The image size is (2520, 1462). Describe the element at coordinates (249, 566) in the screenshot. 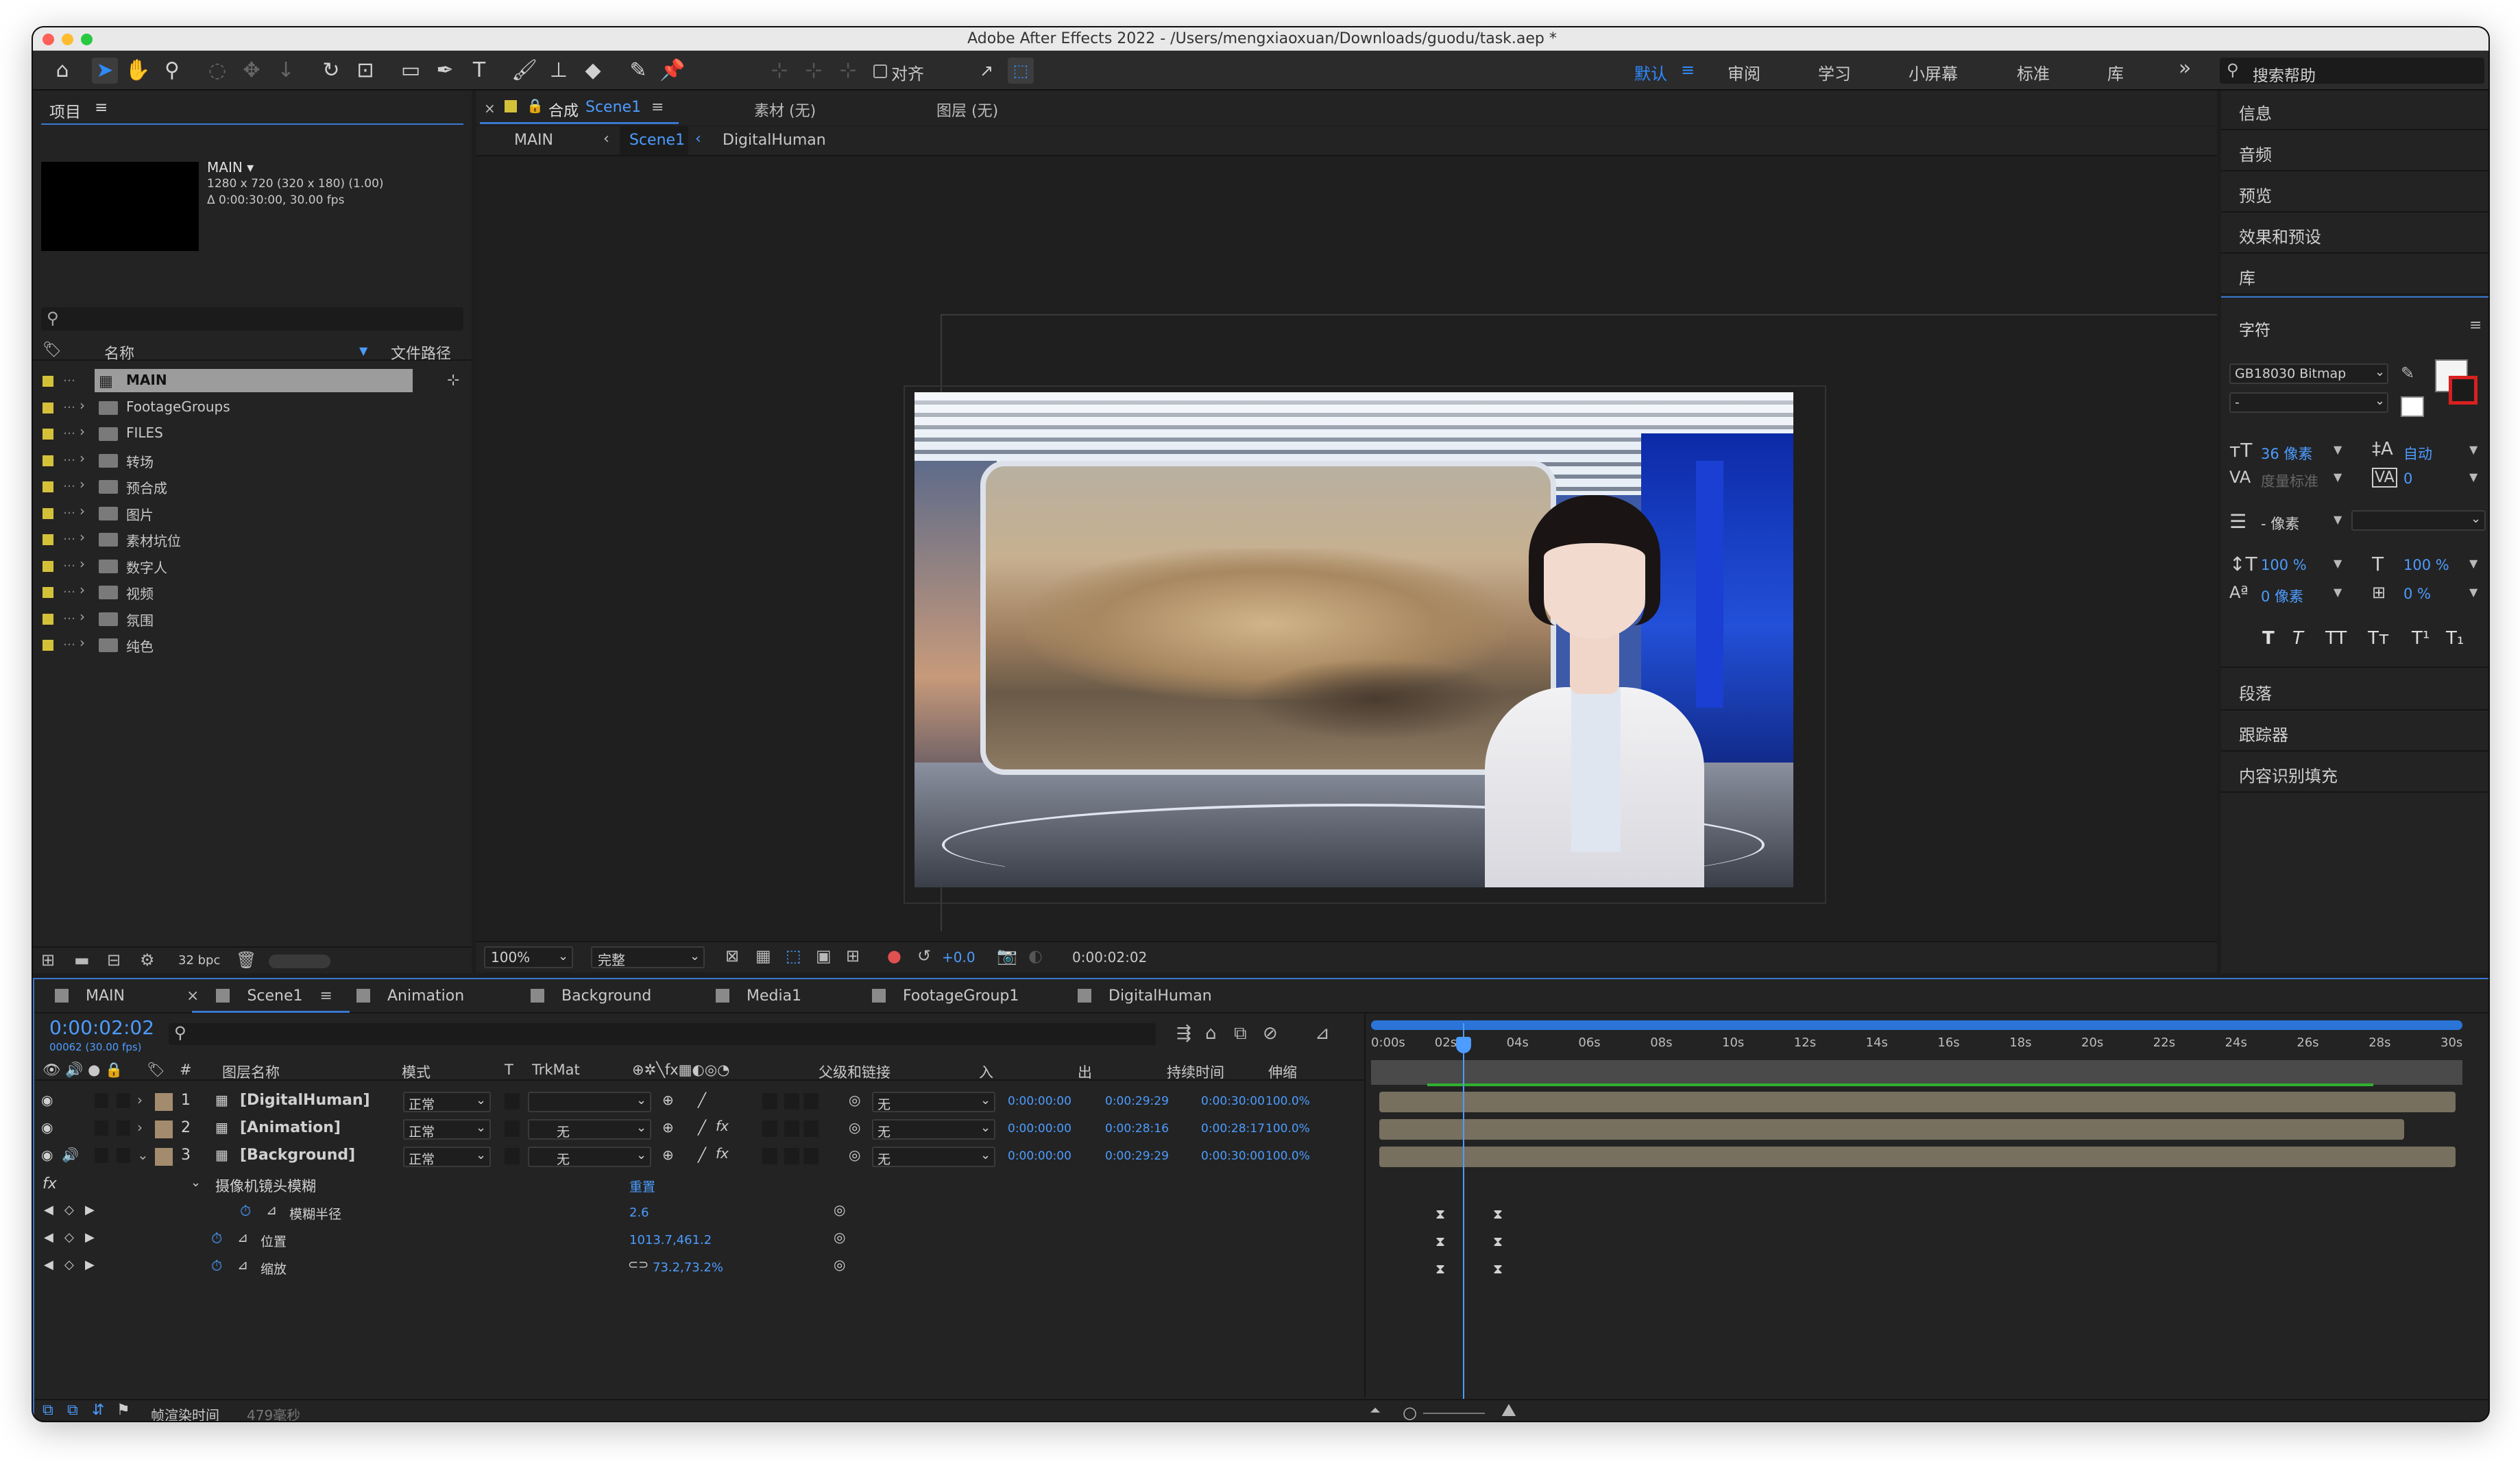

I see `project-item: … › 数字人` at that location.